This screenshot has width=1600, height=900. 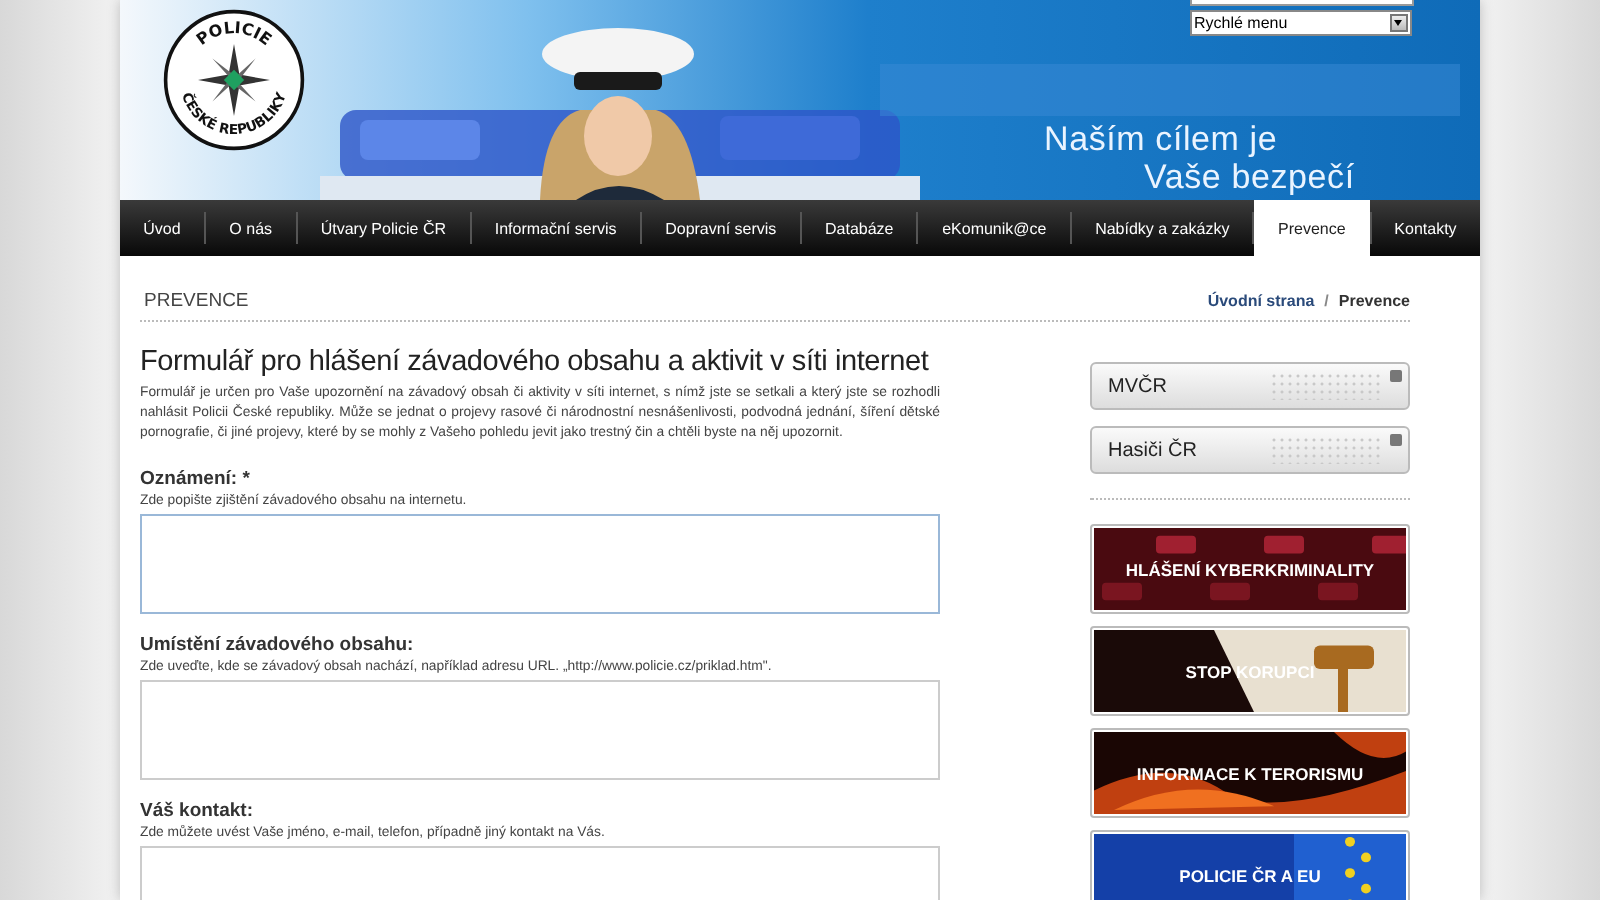 I want to click on nav-tab: Útvary Policie ČR, so click(x=383, y=228).